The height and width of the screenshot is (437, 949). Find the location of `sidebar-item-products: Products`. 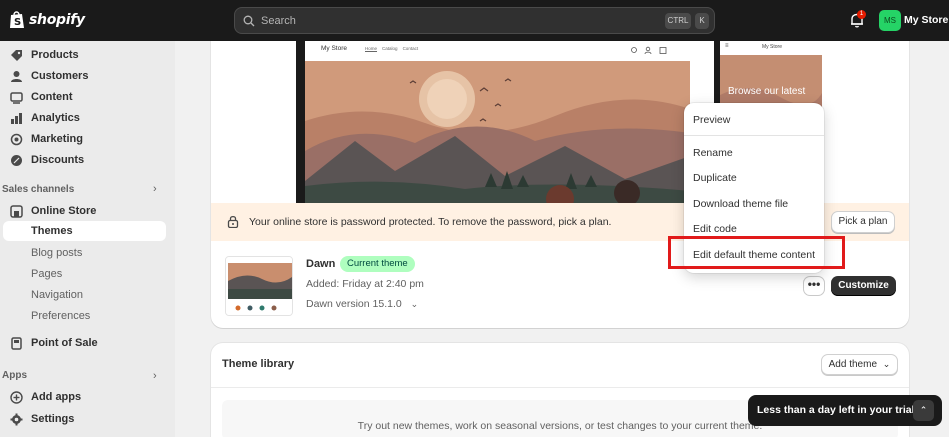

sidebar-item-products: Products is located at coordinates (41, 55).